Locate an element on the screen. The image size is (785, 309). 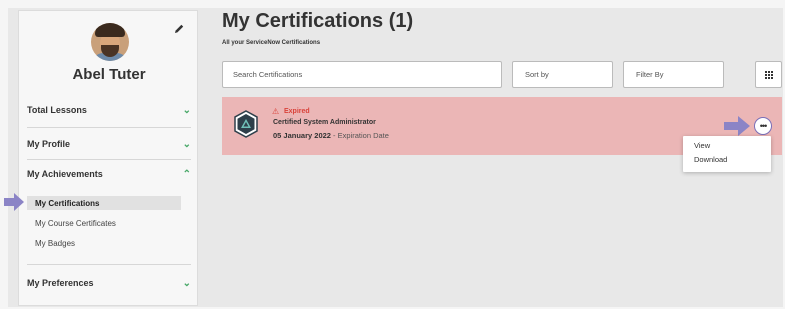
more-options-button: ••• is located at coordinates (763, 126).